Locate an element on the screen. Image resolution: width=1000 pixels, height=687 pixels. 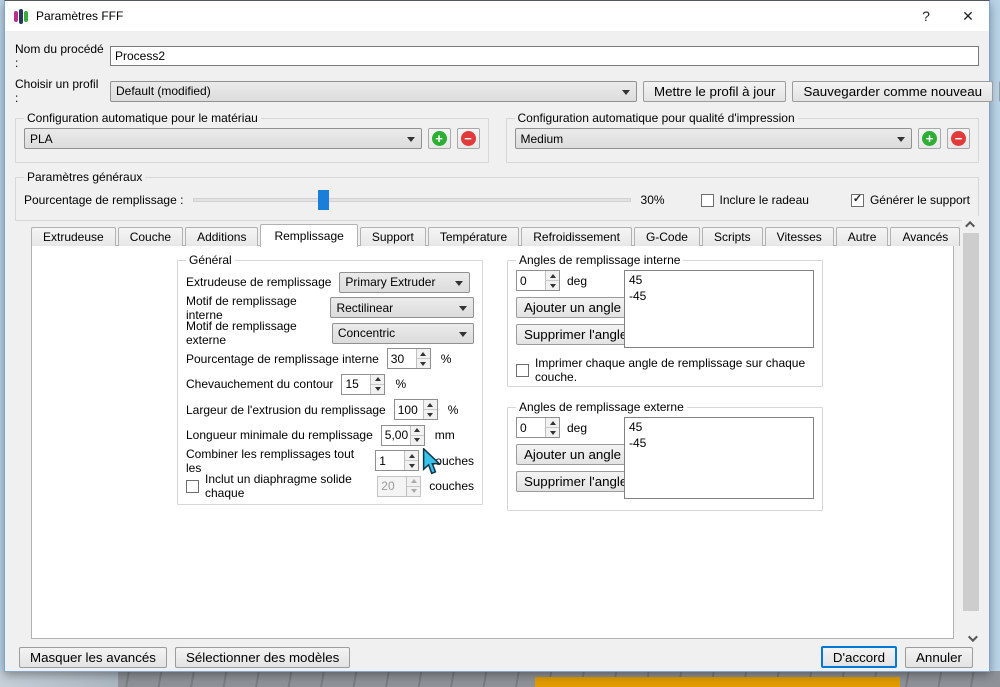
dropdown-arrow-icon is located at coordinates (901, 139).